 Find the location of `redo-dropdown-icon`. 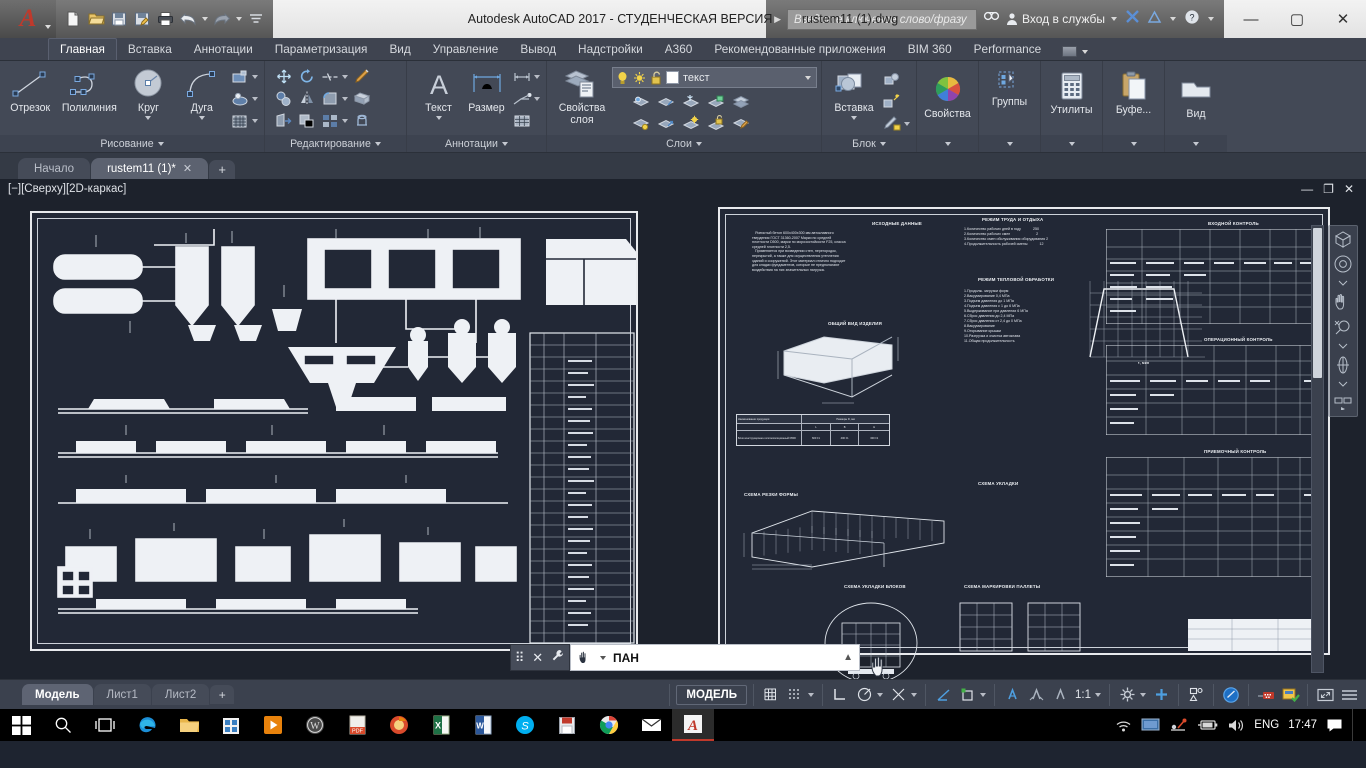

redo-dropdown-icon is located at coordinates (239, 19).